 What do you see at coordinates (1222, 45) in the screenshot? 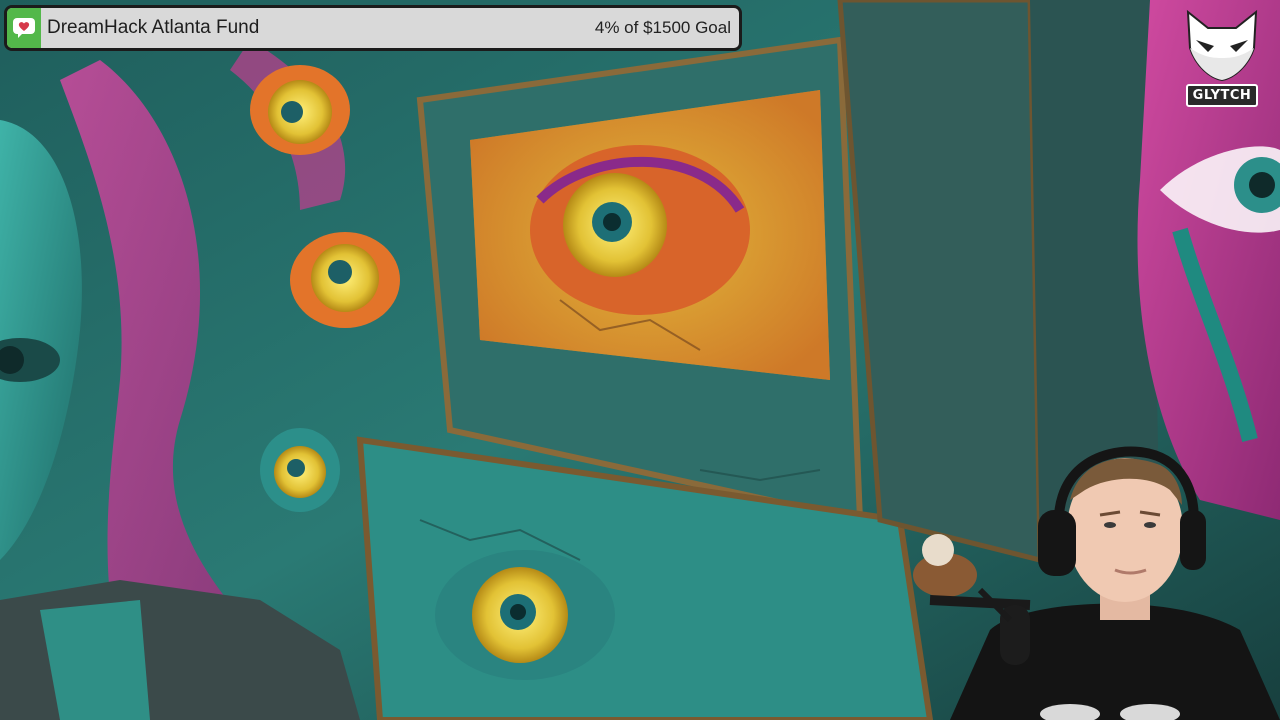
I see `fox-logo-icon` at bounding box center [1222, 45].